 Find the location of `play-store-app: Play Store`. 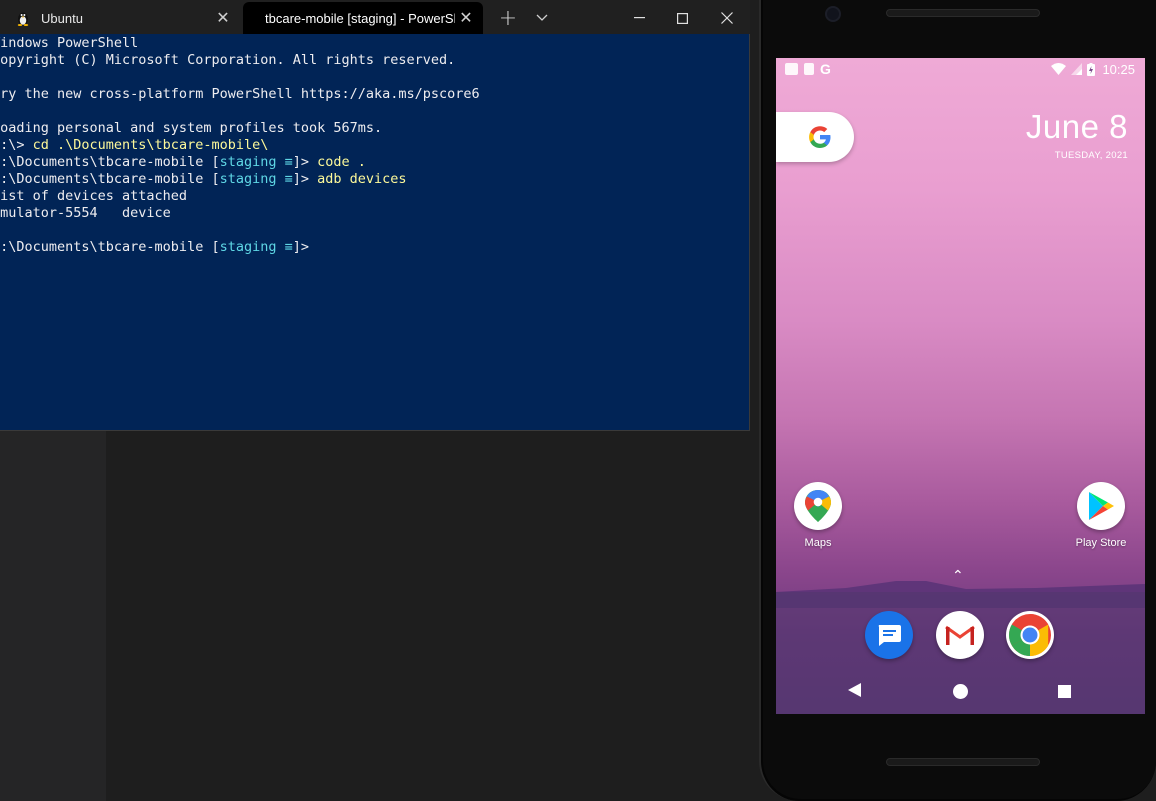

play-store-app: Play Store is located at coordinates (1101, 515).